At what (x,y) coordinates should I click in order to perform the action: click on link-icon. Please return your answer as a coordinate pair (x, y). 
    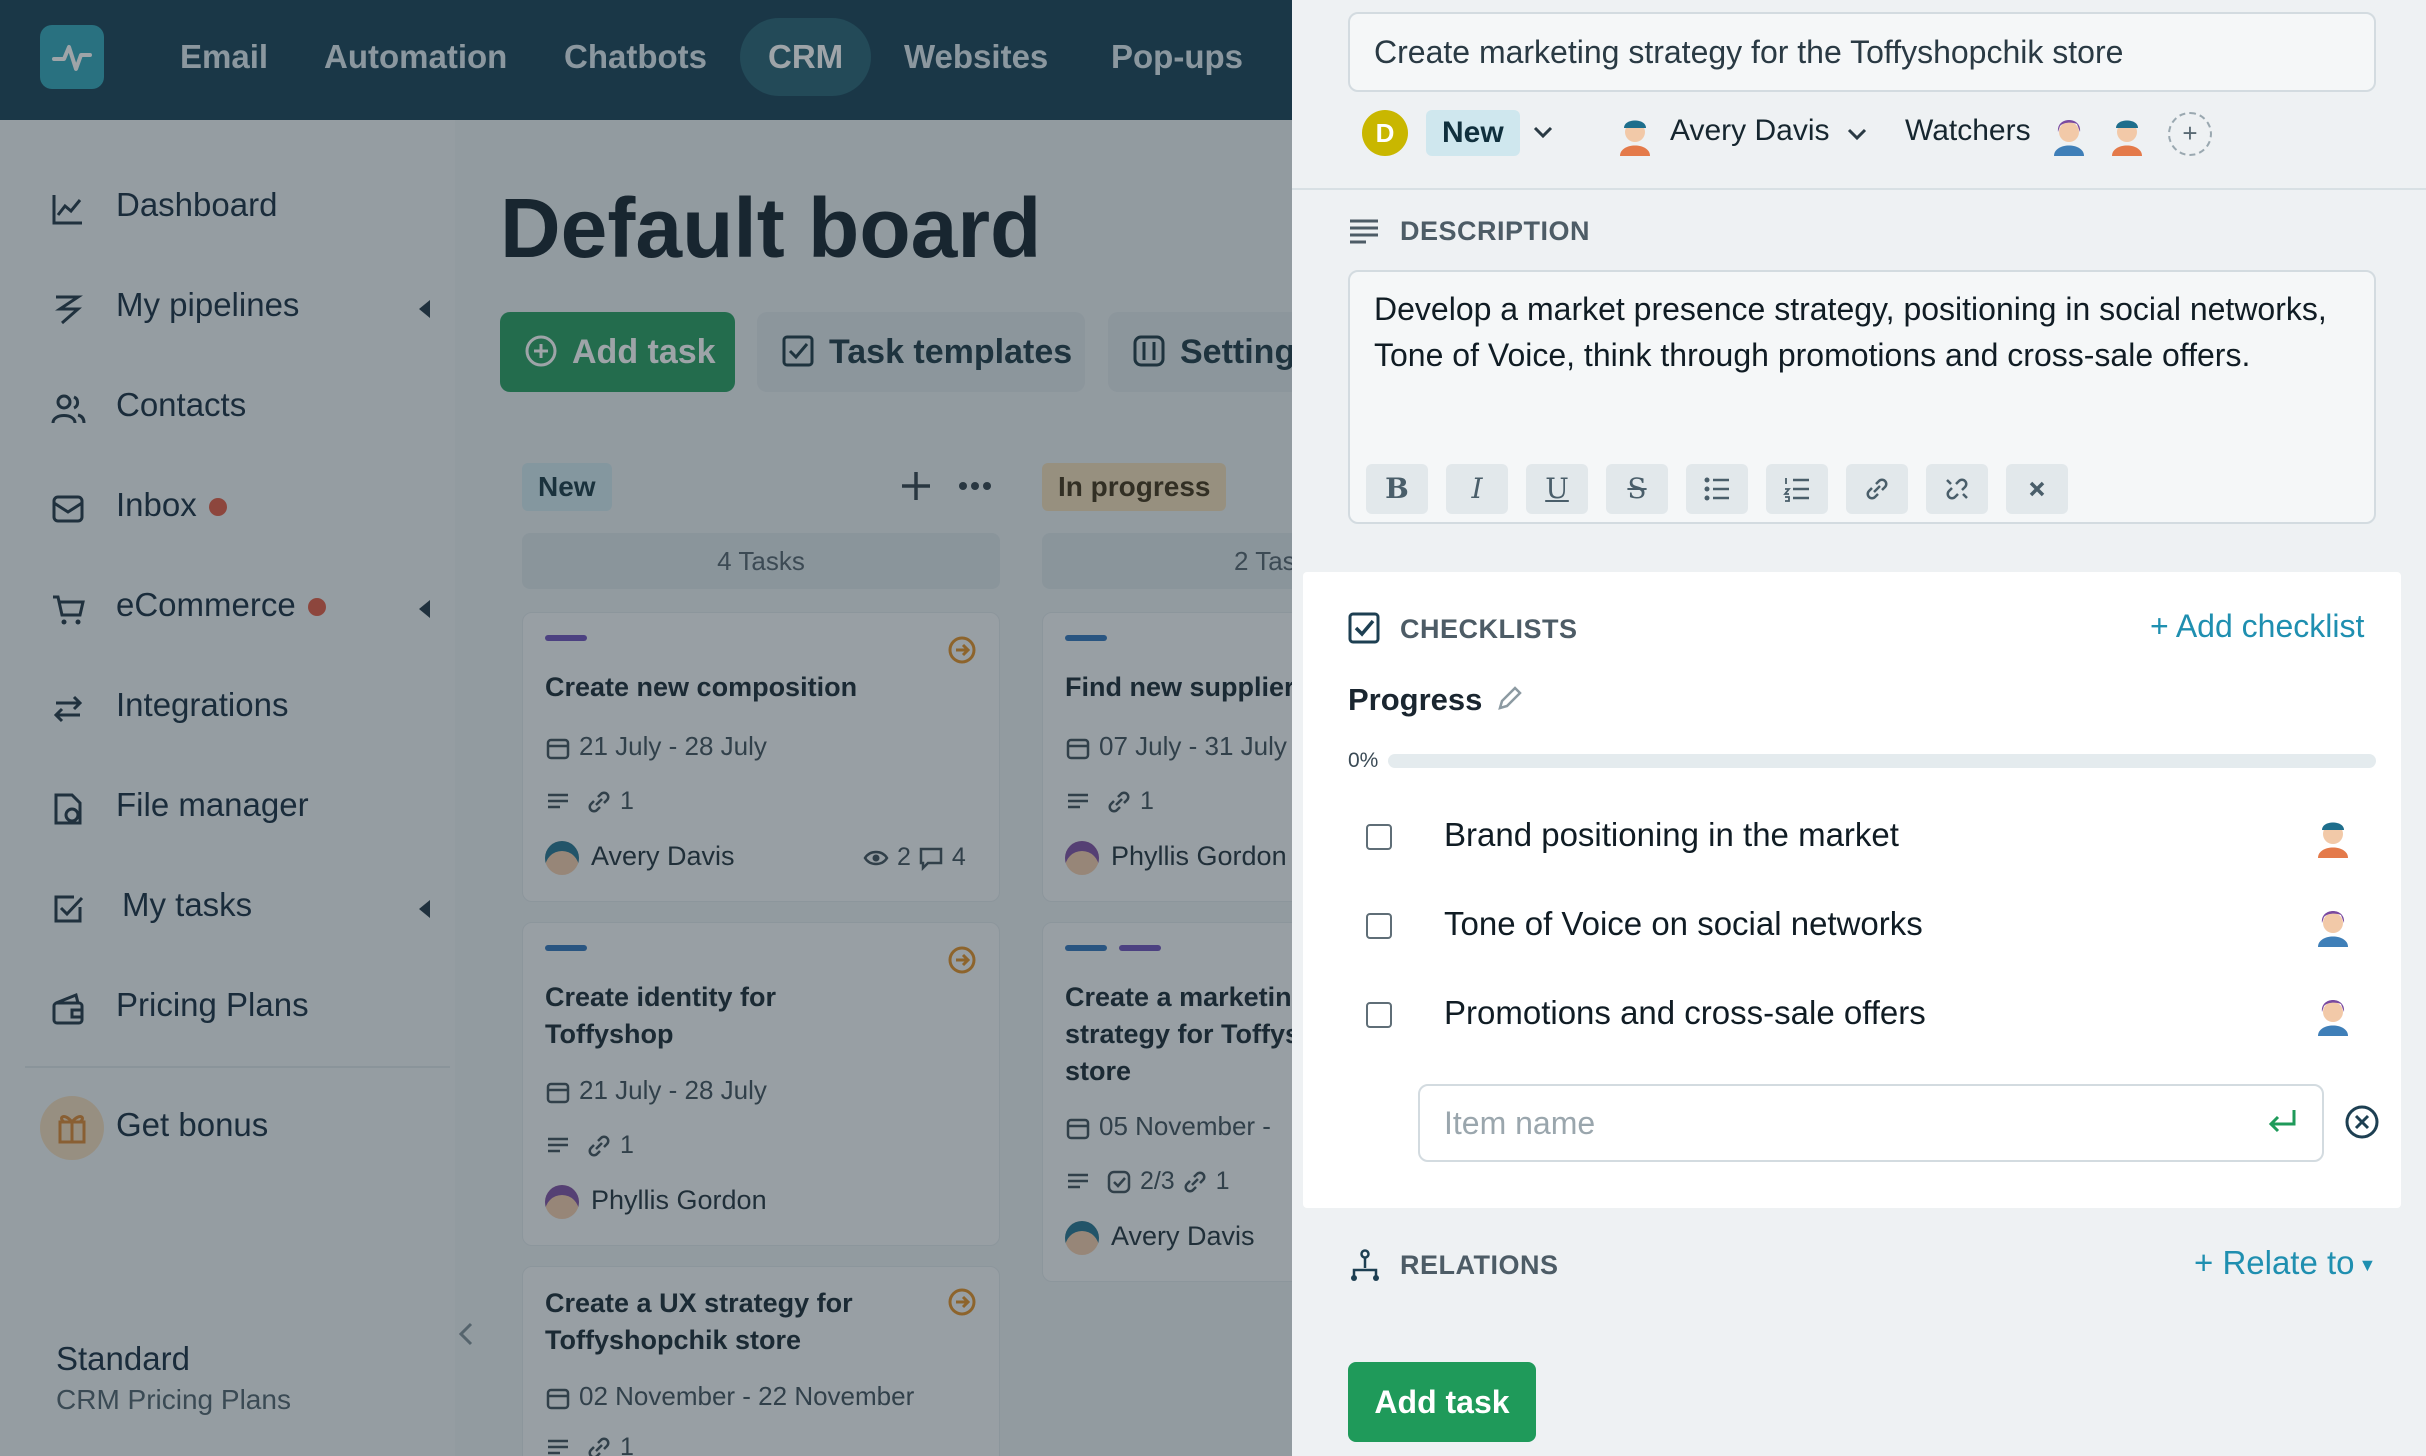
    Looking at the image, I should click on (1877, 489).